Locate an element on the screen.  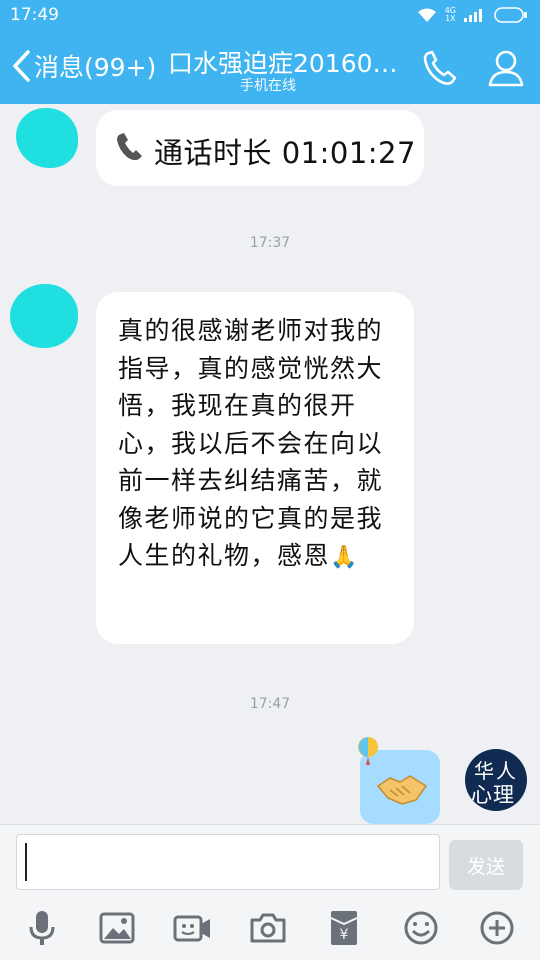
microphone-icon is located at coordinates (42, 928).